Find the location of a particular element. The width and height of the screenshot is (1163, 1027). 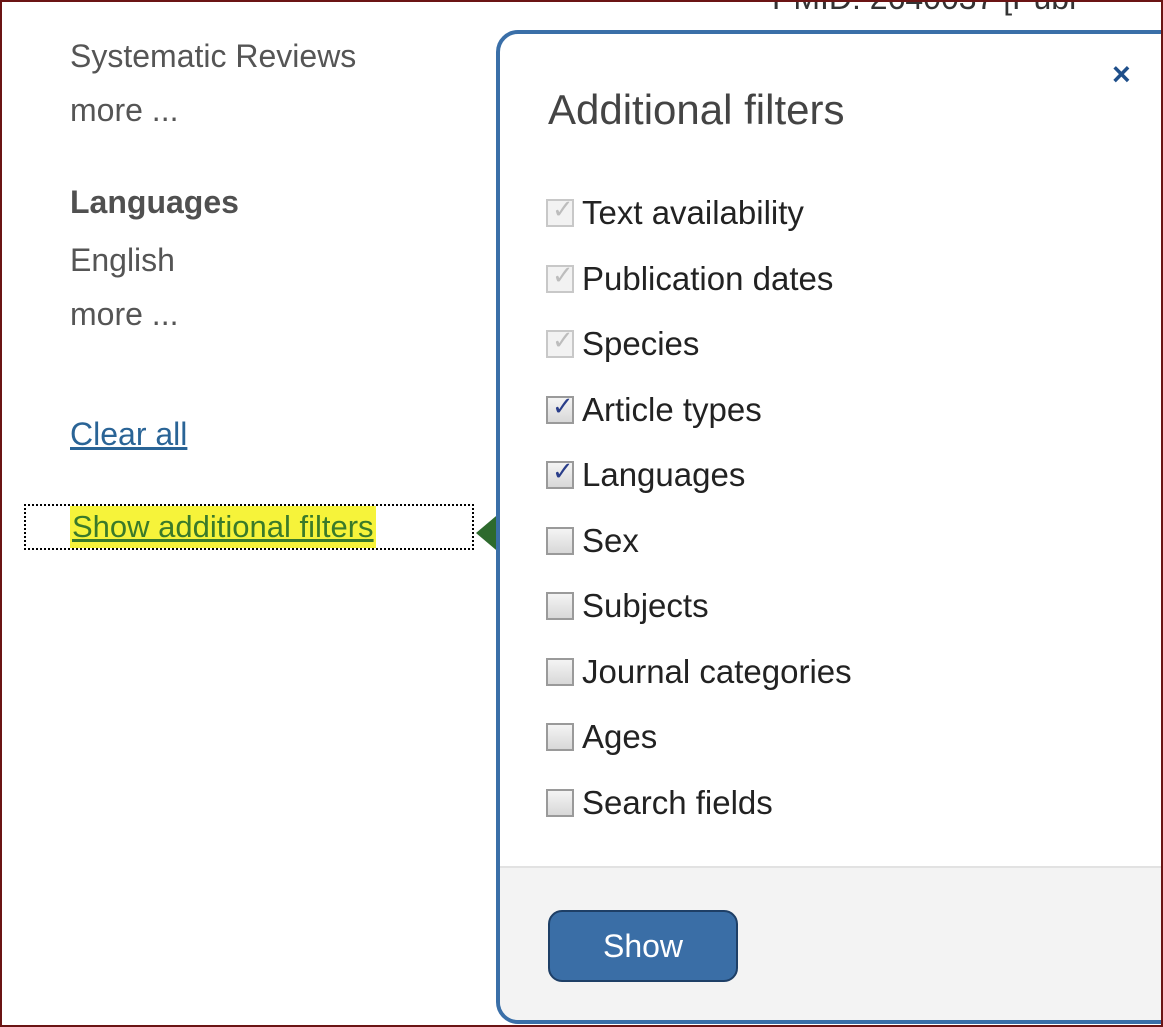

filter-option: ✓ Publication dates is located at coordinates (689, 279).